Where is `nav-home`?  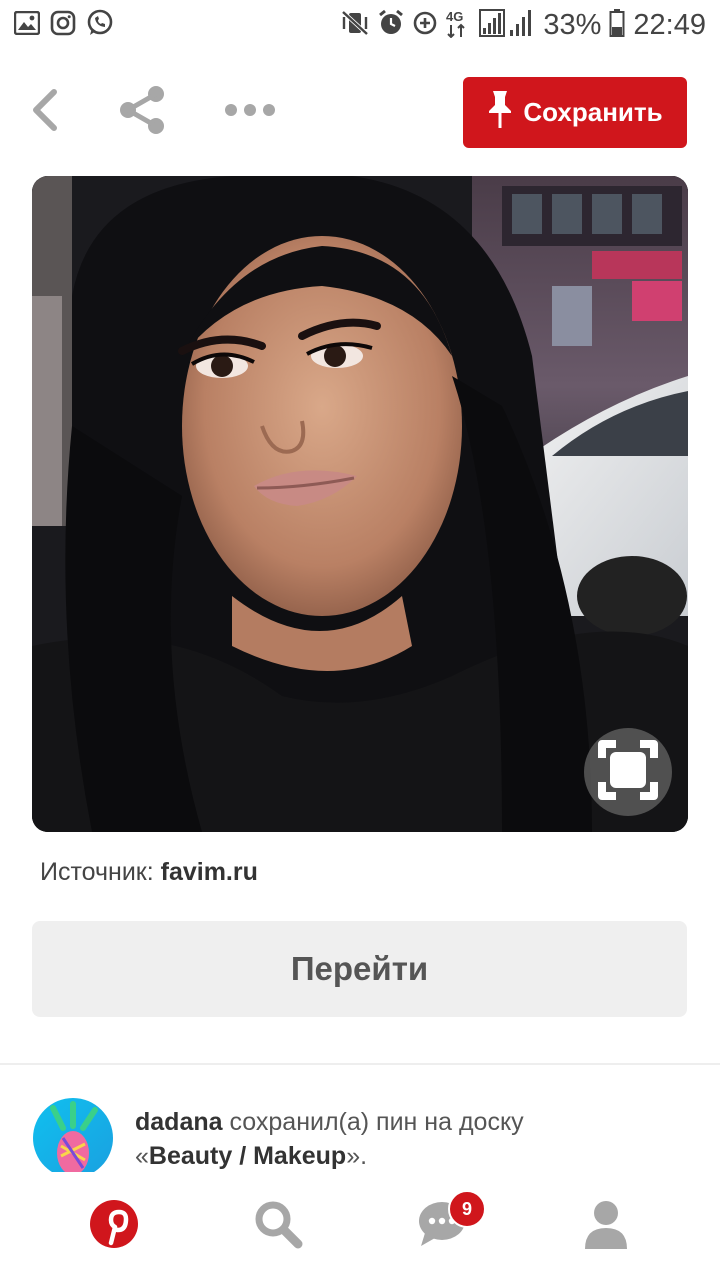
nav-home is located at coordinates (114, 1226).